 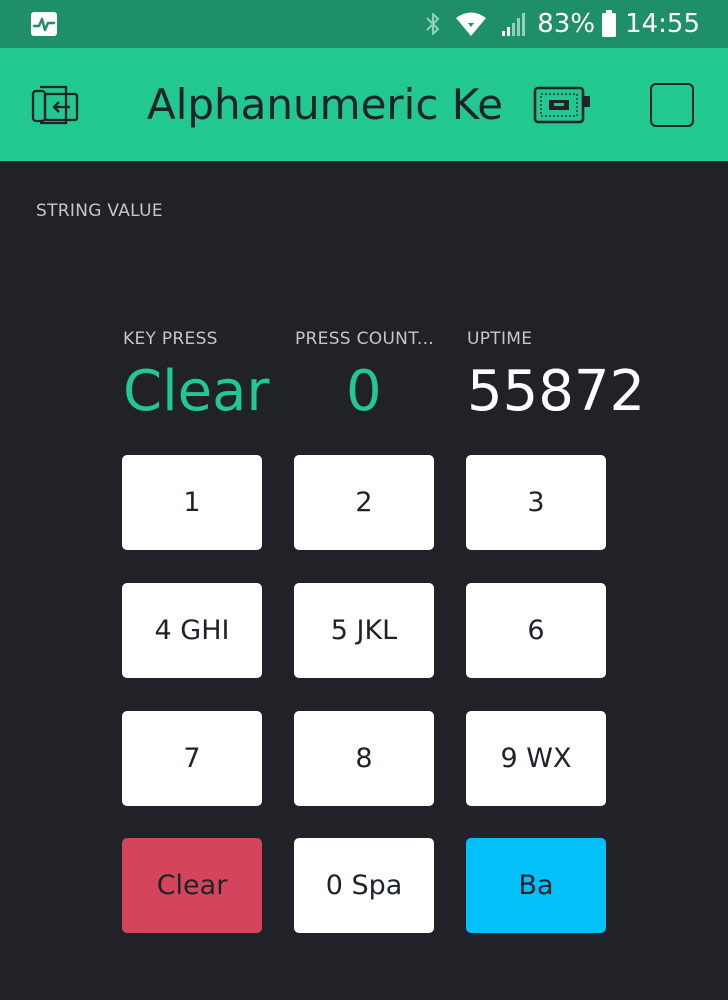 I want to click on key-7-button: 7, so click(x=192, y=758).